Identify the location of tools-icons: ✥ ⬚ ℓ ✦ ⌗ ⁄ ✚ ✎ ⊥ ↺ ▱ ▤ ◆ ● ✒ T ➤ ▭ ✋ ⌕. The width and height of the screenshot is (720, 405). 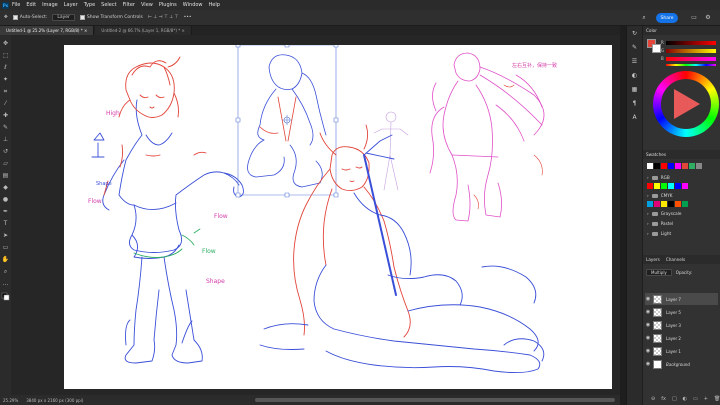
(5, 215).